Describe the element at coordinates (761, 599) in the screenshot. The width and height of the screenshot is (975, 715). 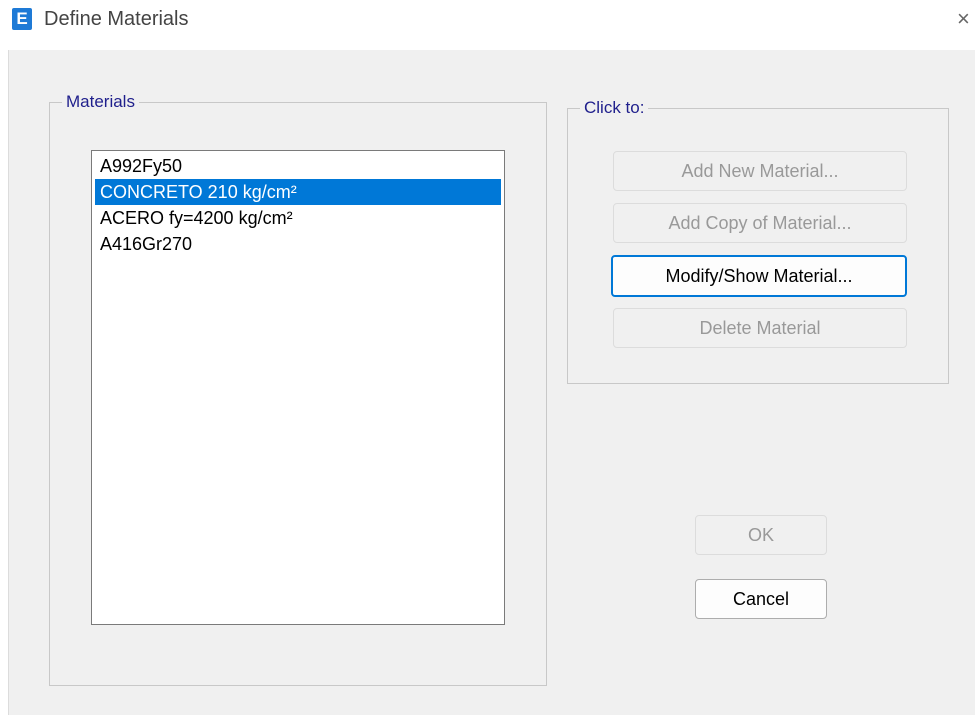
I see `cancel-button: Cancel` at that location.